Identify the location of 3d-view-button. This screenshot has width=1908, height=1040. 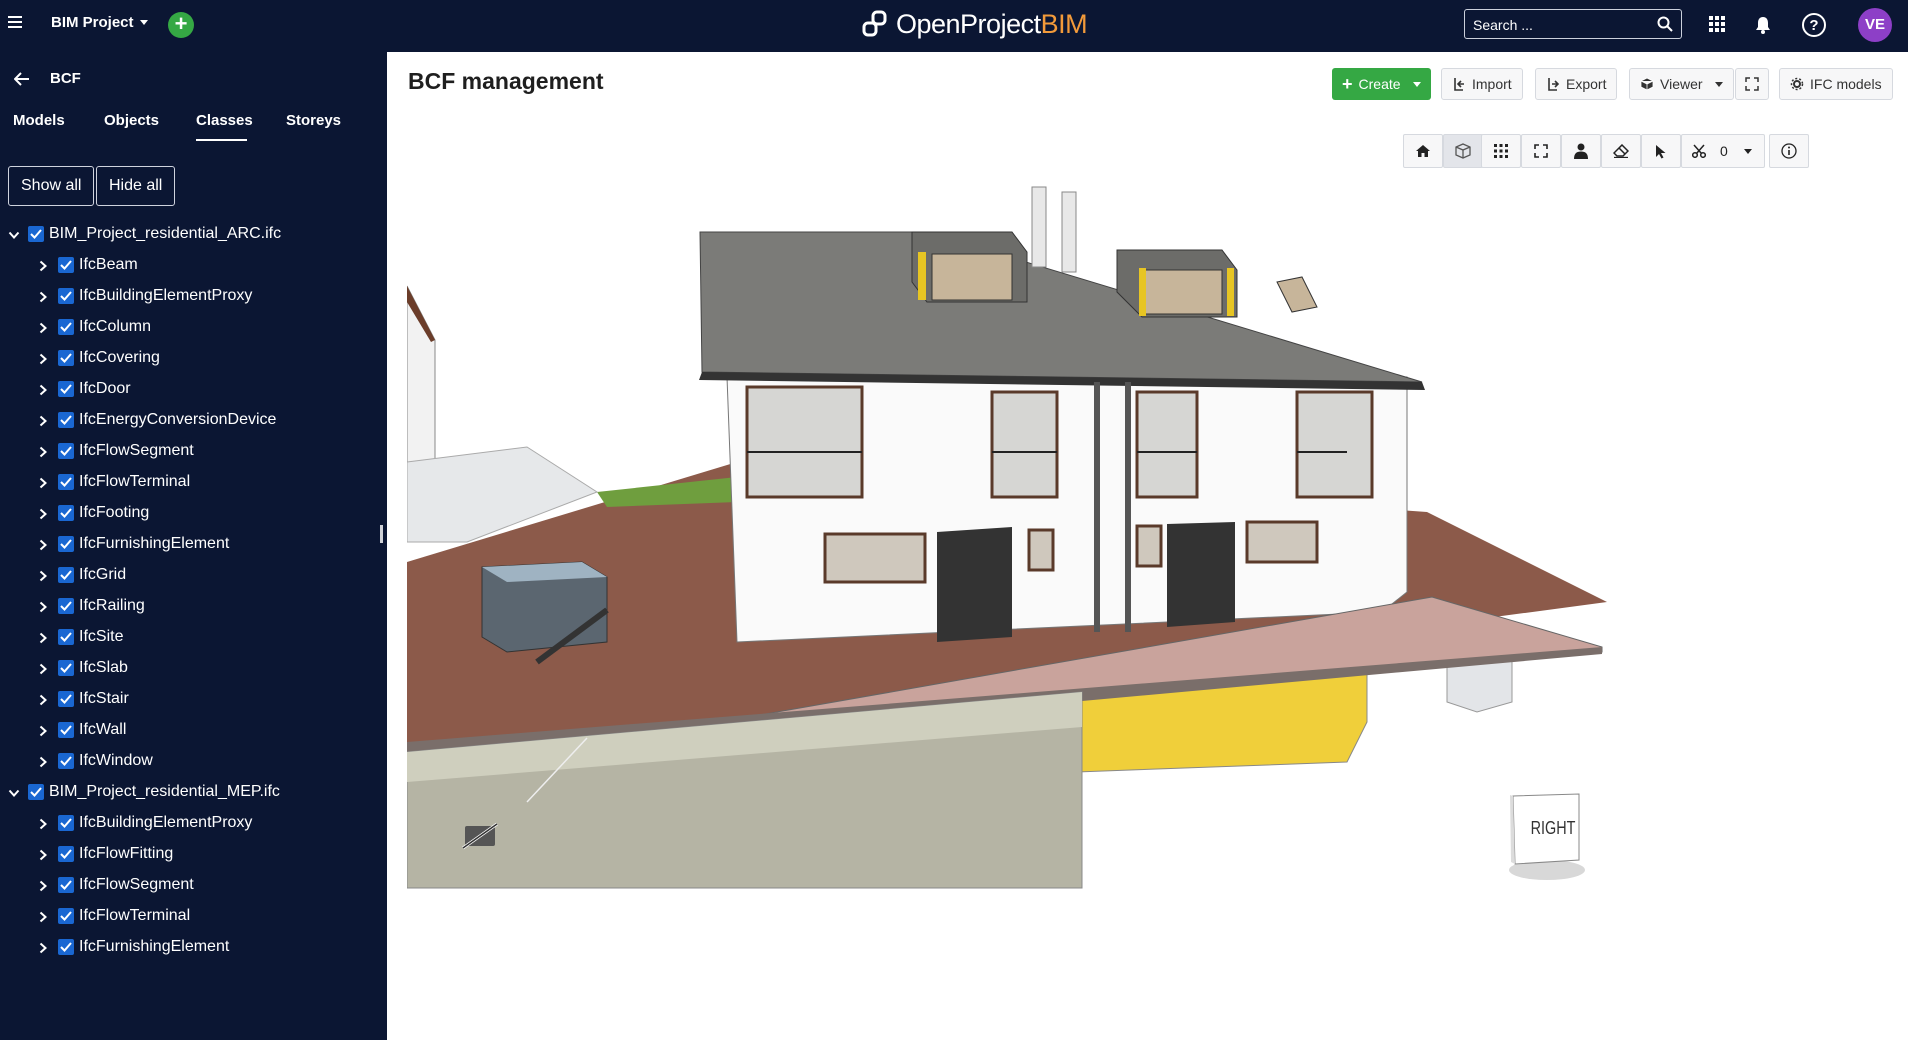
(1463, 151).